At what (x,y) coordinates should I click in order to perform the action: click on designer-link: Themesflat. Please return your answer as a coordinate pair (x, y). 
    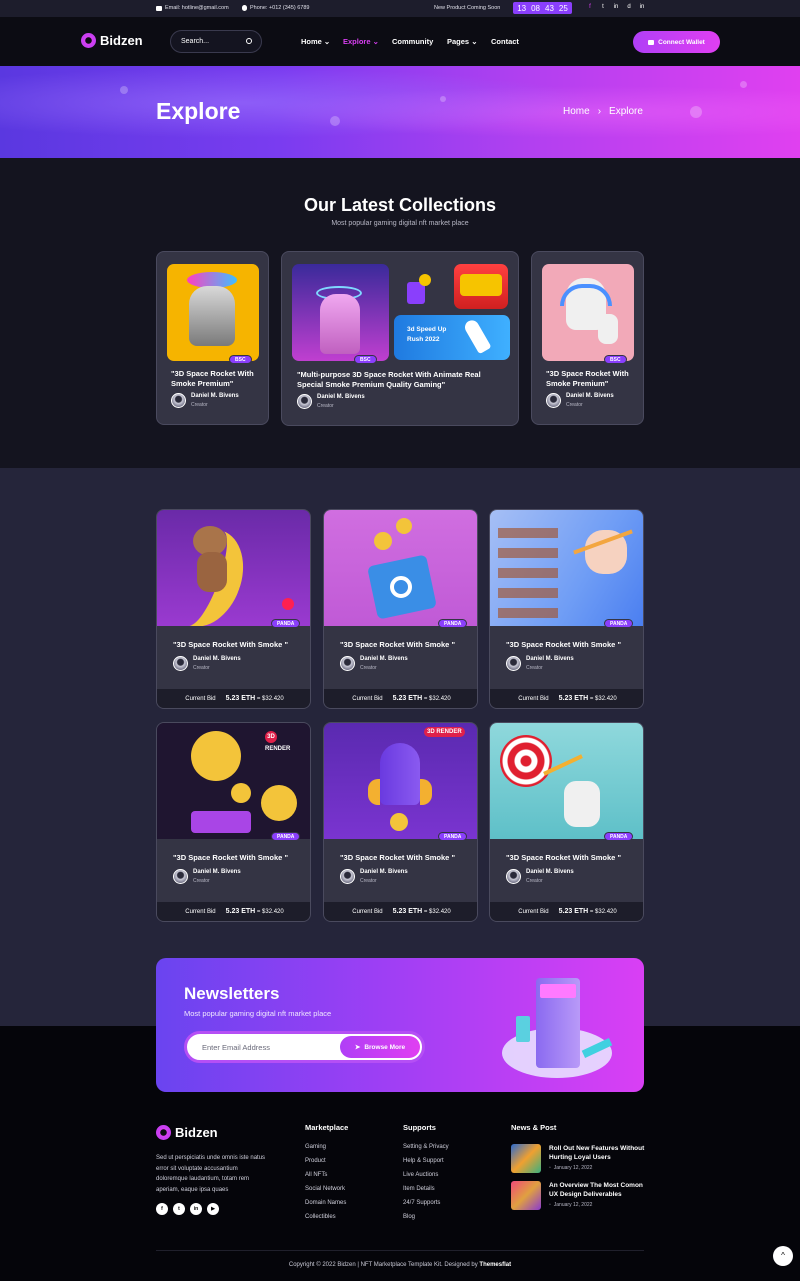
    Looking at the image, I should click on (495, 1265).